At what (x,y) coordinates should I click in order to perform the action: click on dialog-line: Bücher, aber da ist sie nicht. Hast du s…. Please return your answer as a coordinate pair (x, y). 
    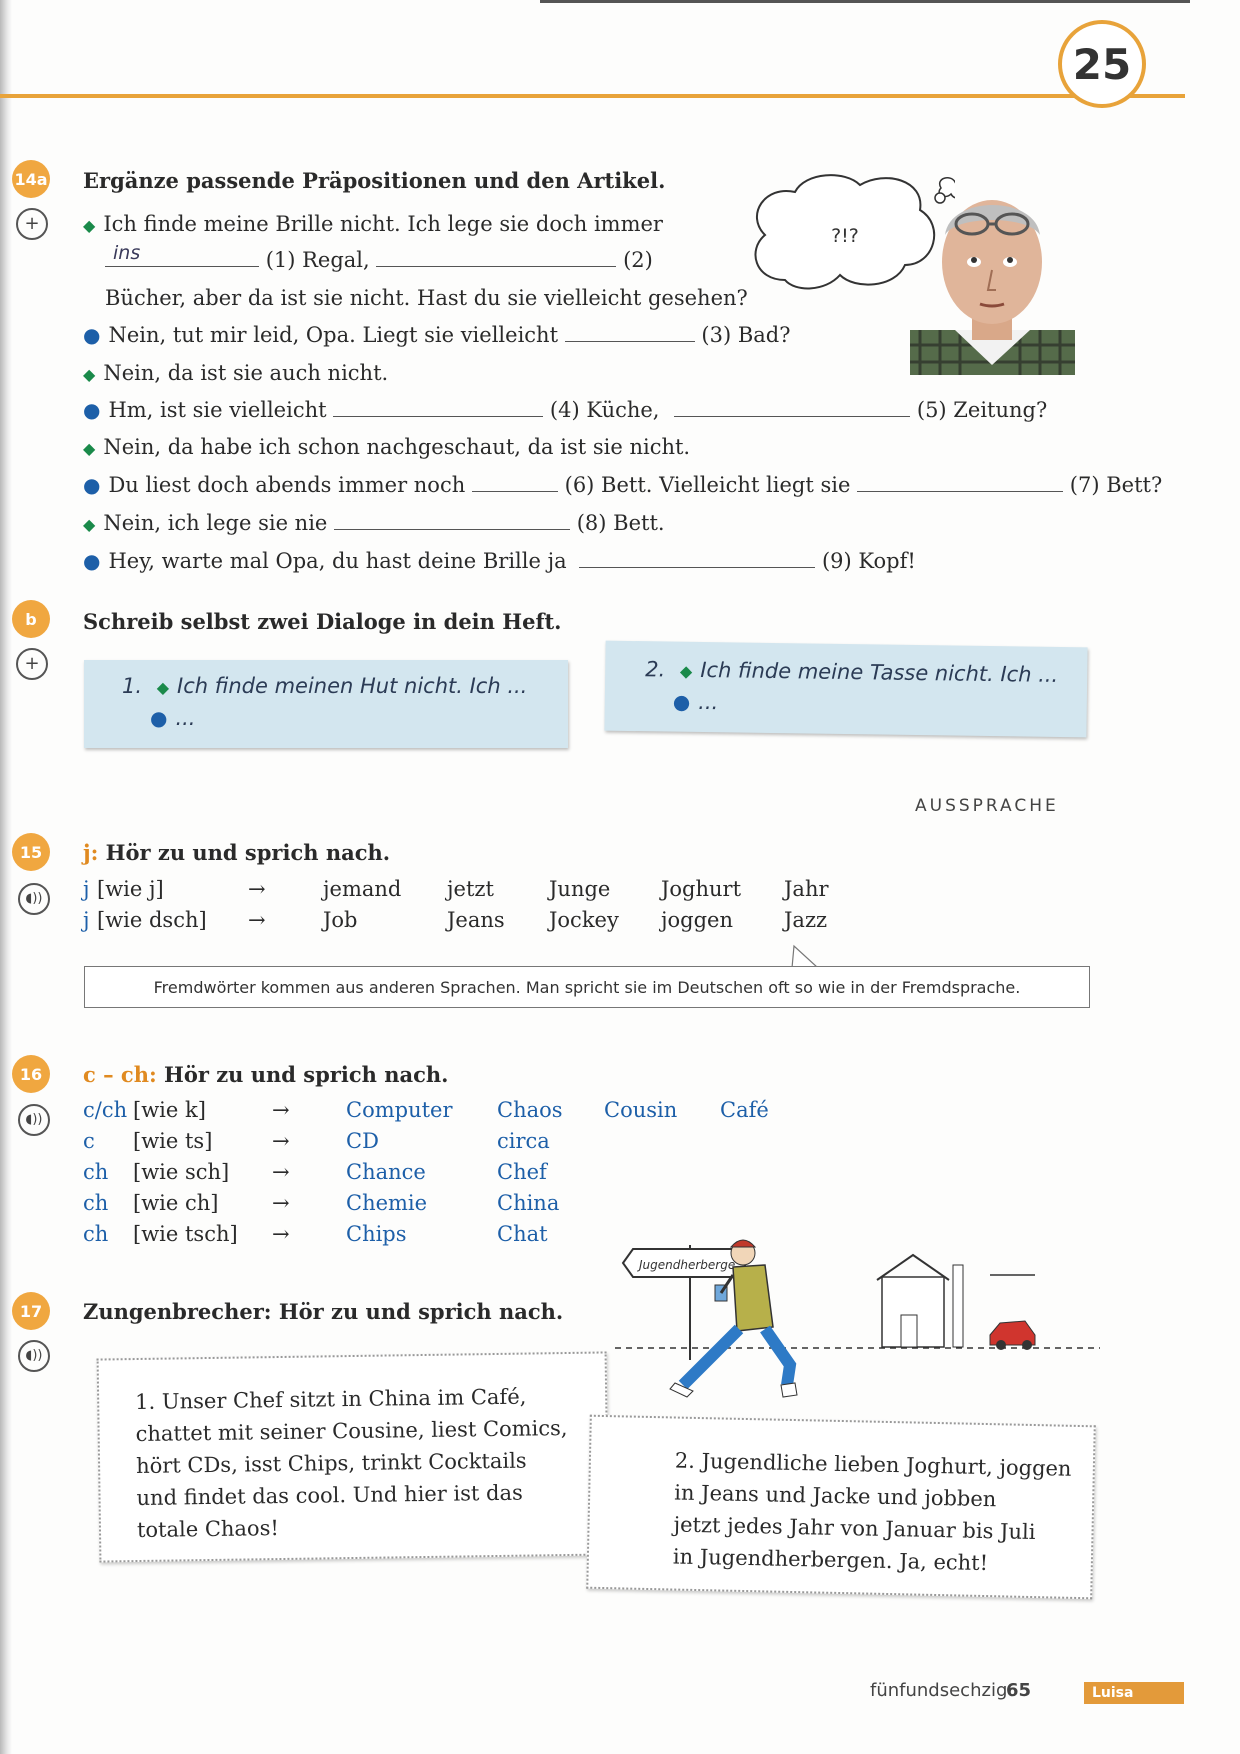
    Looking at the image, I should click on (426, 298).